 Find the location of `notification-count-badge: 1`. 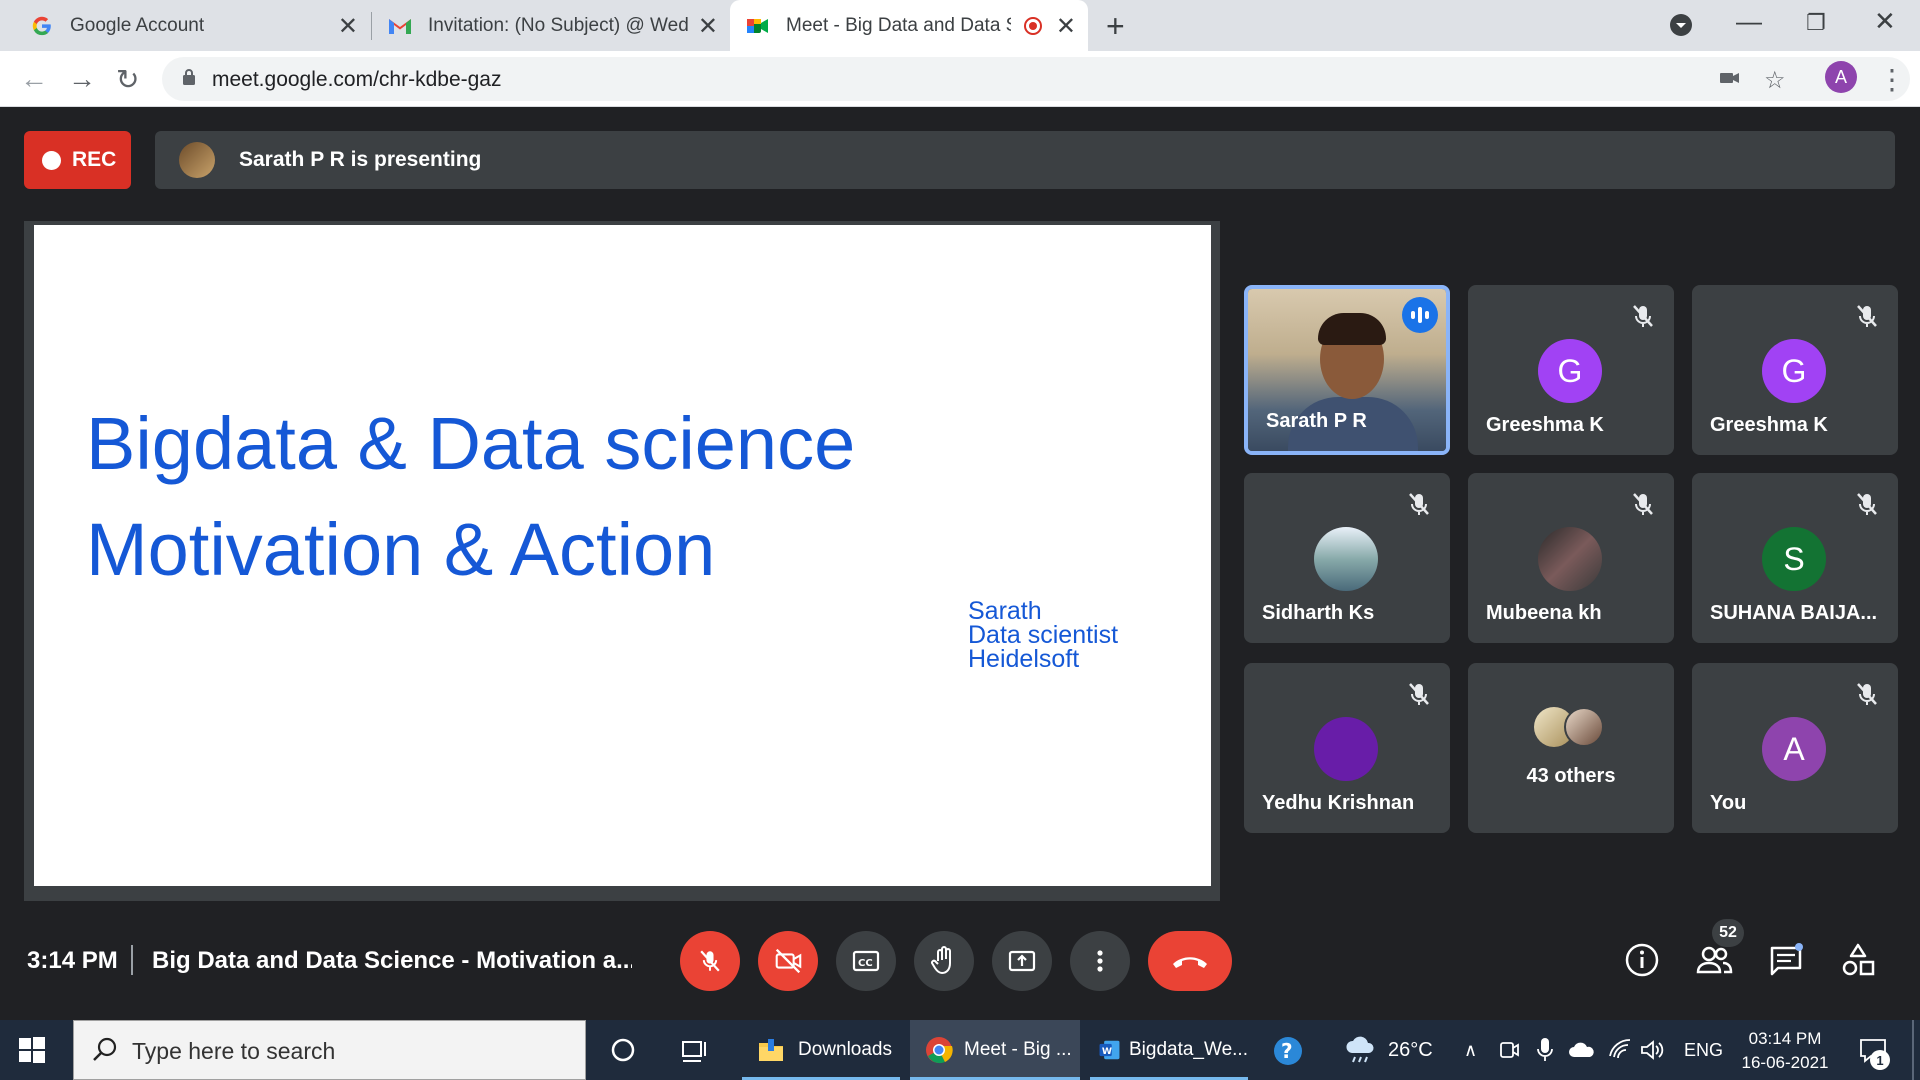

notification-count-badge: 1 is located at coordinates (1880, 1060).